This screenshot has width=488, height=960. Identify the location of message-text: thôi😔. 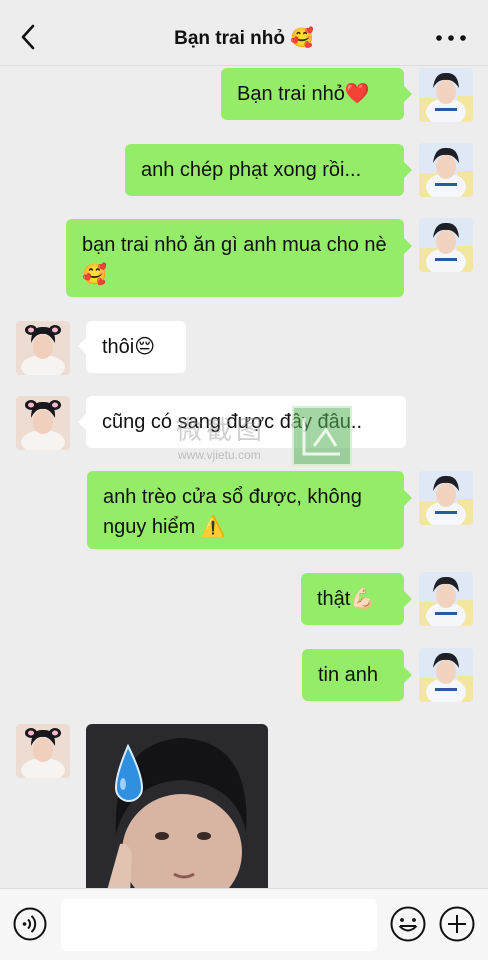
(129, 347).